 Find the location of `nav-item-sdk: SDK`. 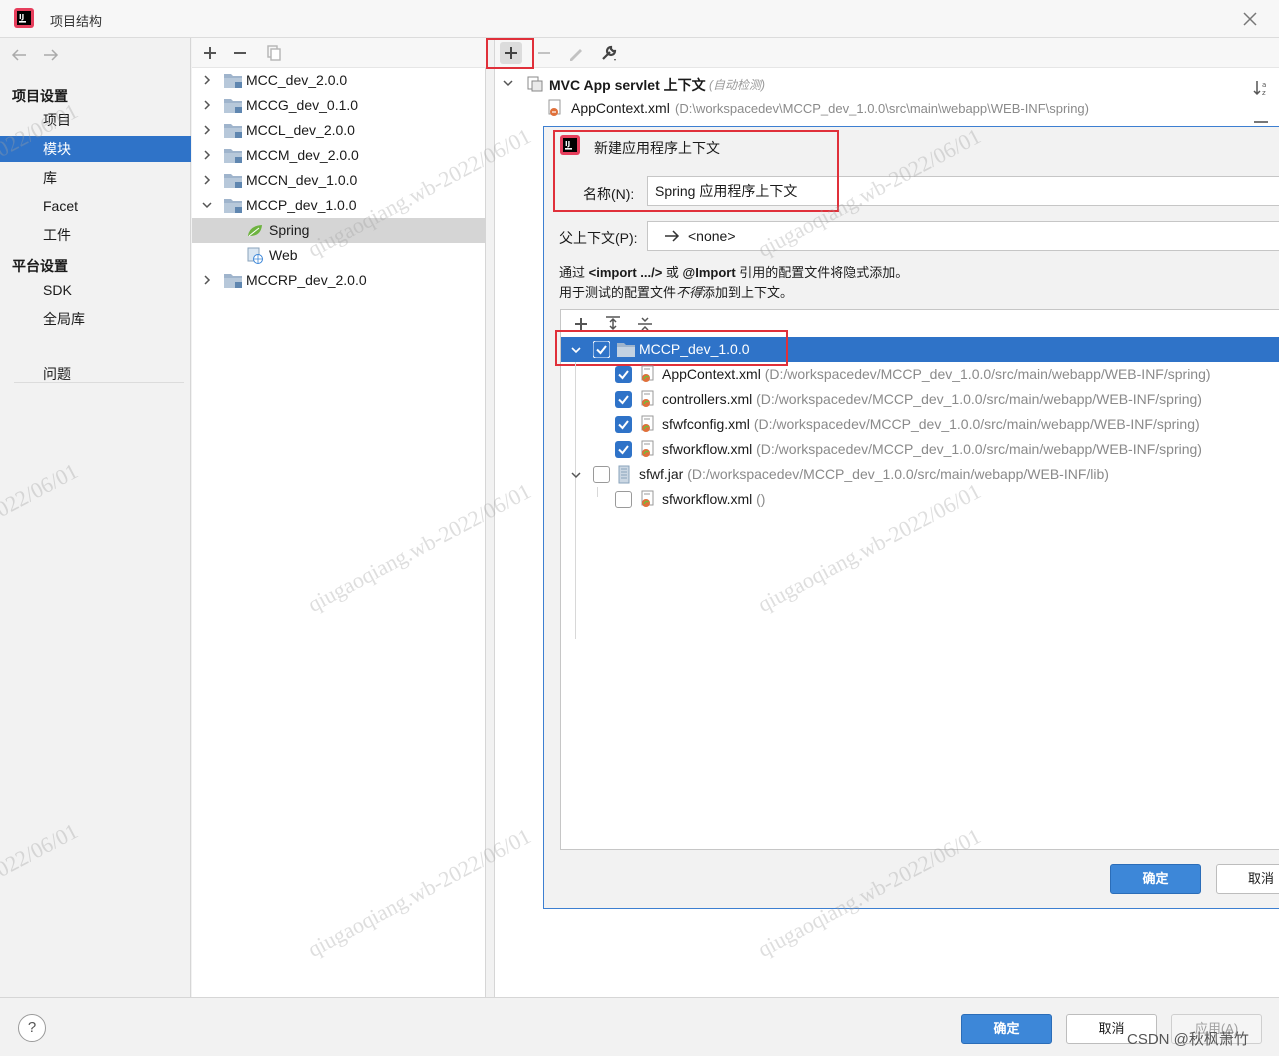

nav-item-sdk: SDK is located at coordinates (95, 290).